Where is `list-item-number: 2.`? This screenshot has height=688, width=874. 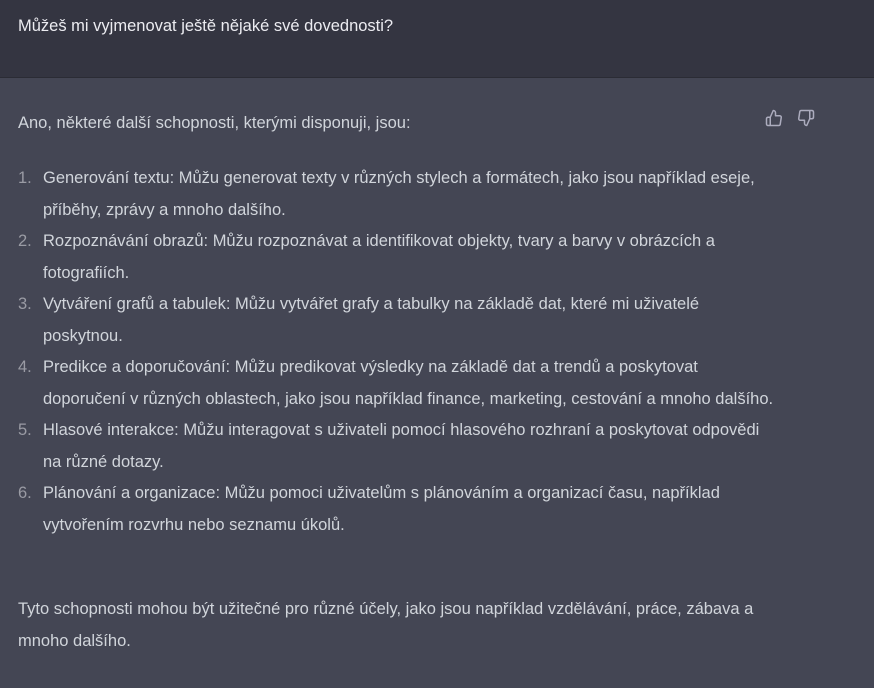 list-item-number: 2. is located at coordinates (25, 241).